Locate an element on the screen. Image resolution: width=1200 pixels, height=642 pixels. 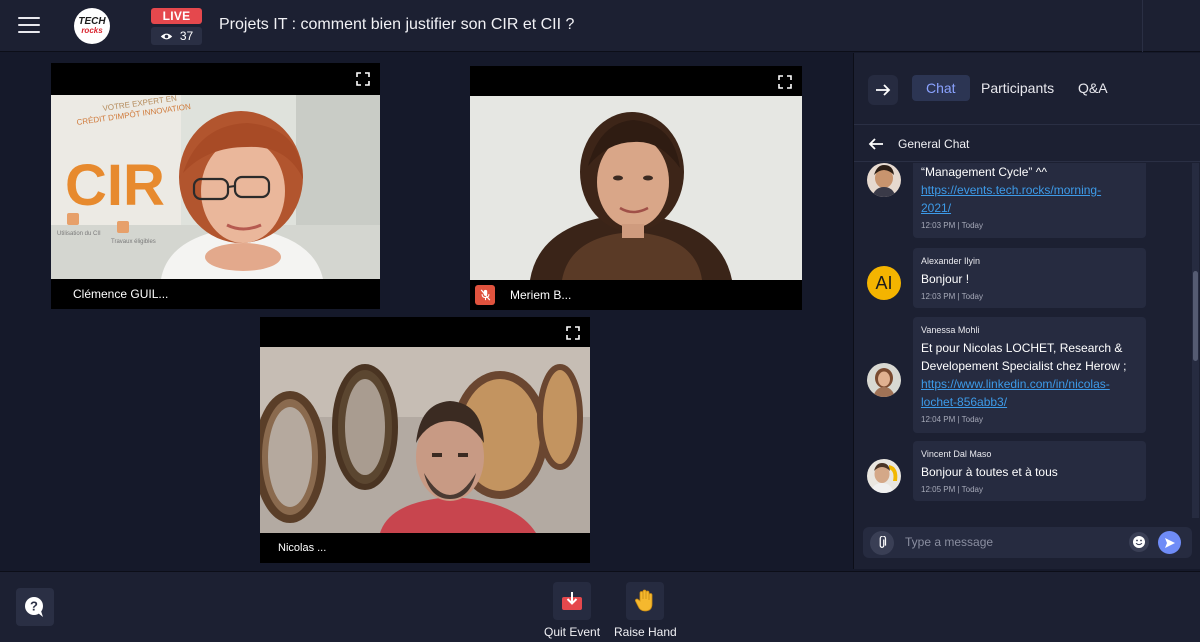
message-link-cont: 2021/ is located at coordinates (1029, 208).